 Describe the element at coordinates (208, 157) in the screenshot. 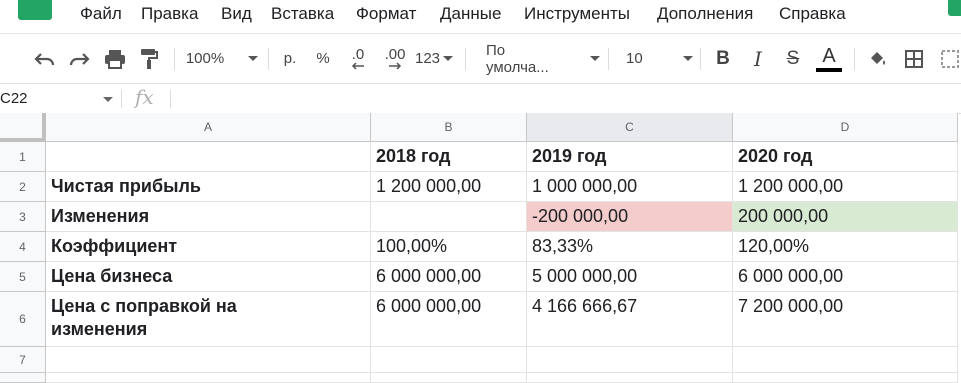

I see `cell-a1` at that location.